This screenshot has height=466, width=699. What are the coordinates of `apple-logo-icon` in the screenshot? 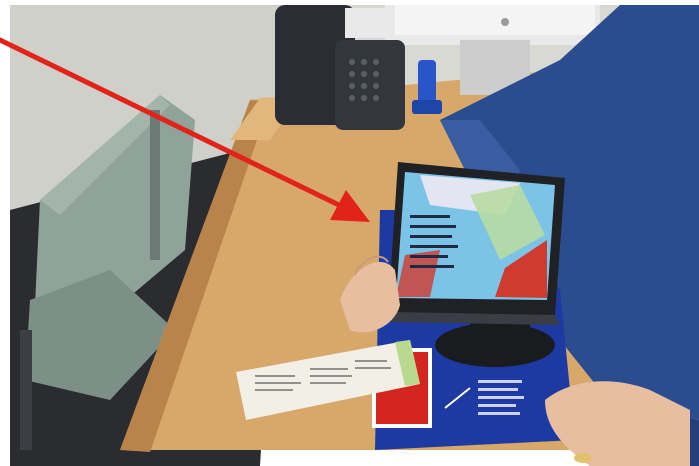 It's located at (505, 22).